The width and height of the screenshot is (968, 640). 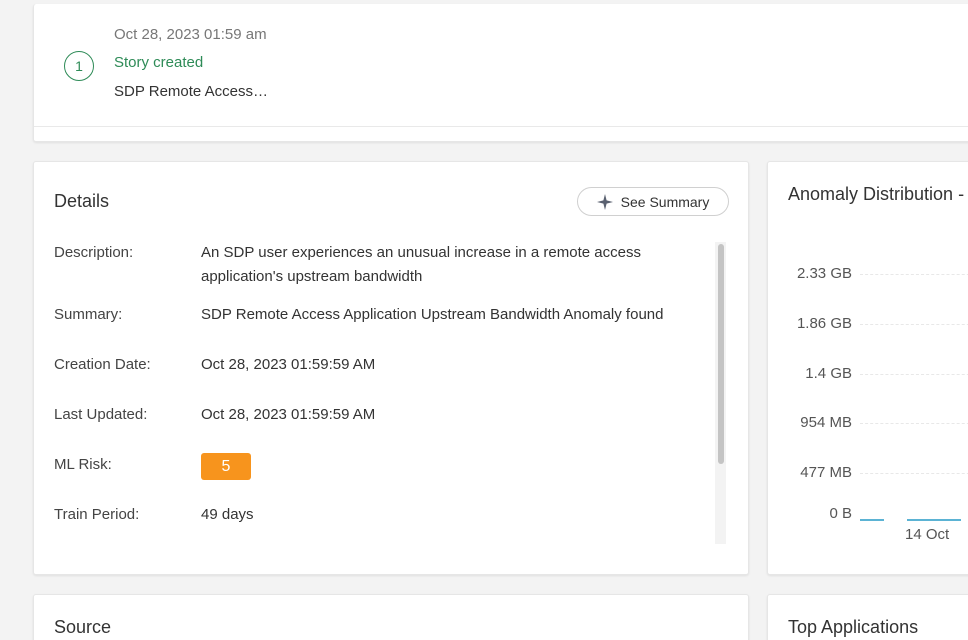 I want to click on x-tick-label: 14 Oct, so click(x=927, y=534).